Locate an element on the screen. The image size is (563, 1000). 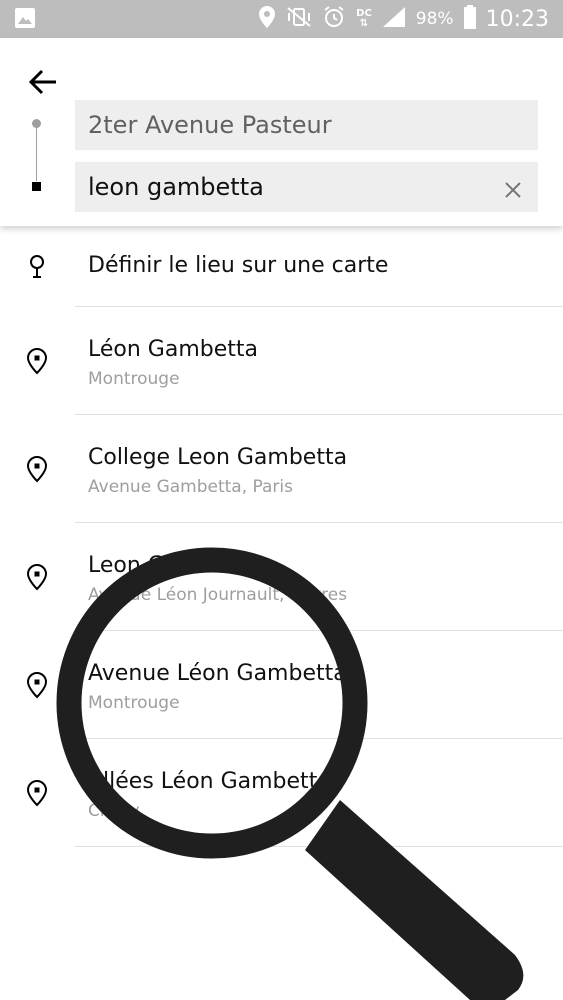
battery-icon is located at coordinates (469, 19).